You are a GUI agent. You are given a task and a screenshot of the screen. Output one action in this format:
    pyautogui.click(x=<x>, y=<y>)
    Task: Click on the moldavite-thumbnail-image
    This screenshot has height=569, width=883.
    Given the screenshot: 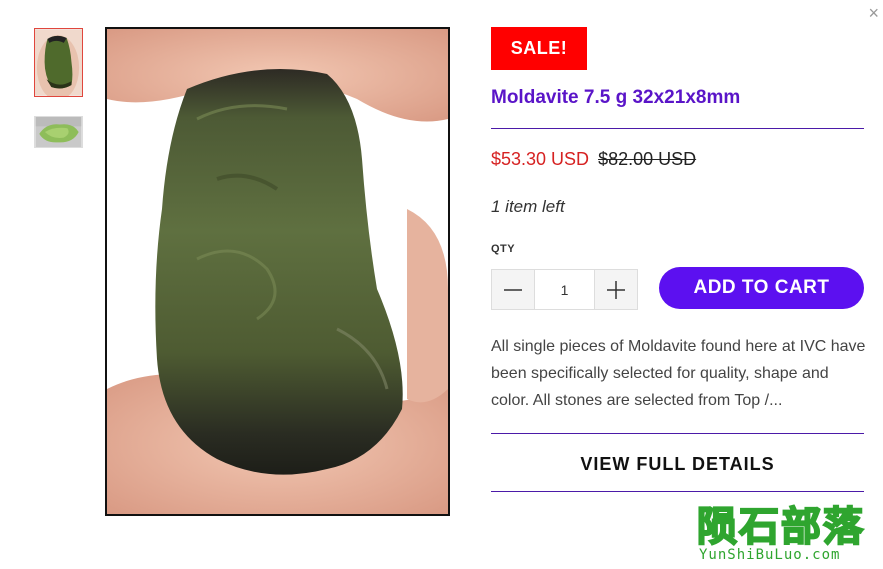 What is the action you would take?
    pyautogui.click(x=58, y=62)
    